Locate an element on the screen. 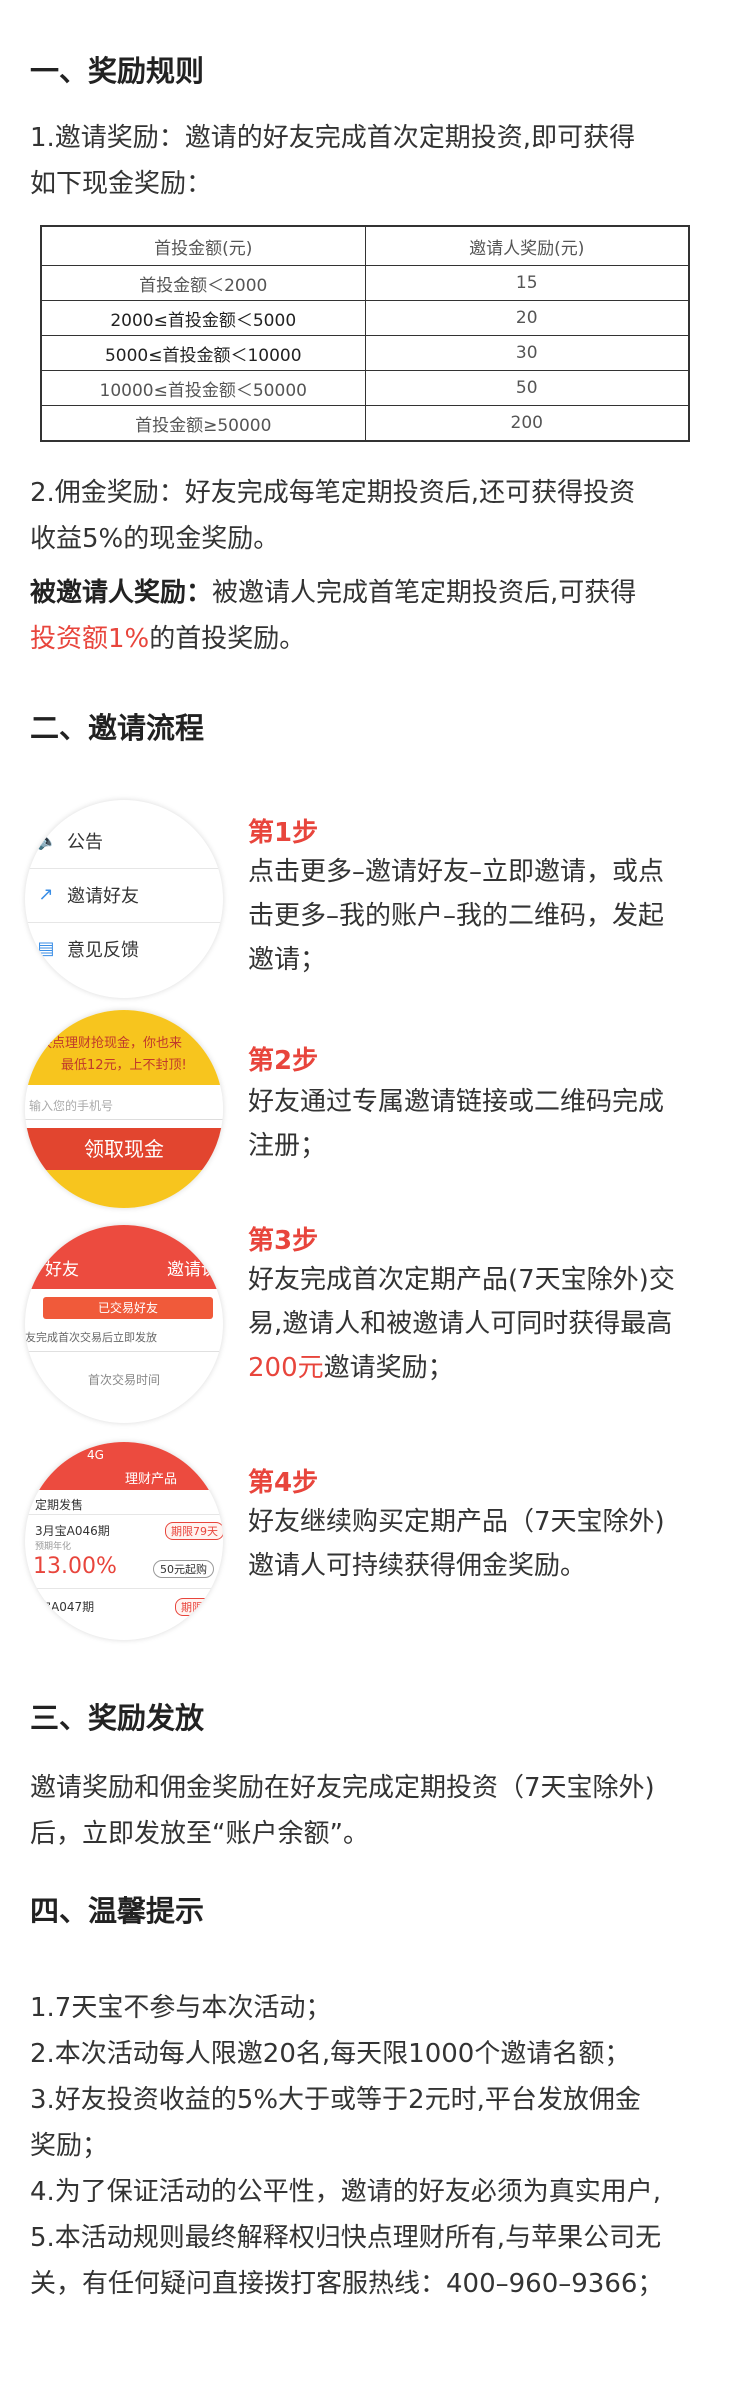 The height and width of the screenshot is (2400, 750). header-bar is located at coordinates (124, 1466).